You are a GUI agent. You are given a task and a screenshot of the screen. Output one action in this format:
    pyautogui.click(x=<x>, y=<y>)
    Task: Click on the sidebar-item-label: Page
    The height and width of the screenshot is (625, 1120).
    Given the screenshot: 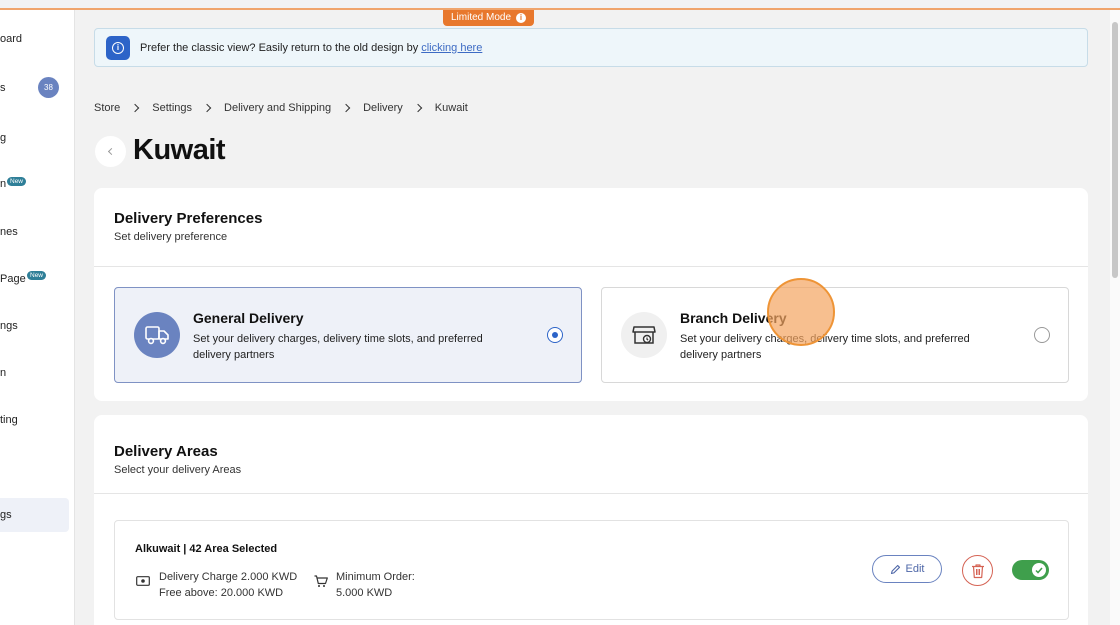 What is the action you would take?
    pyautogui.click(x=13, y=279)
    